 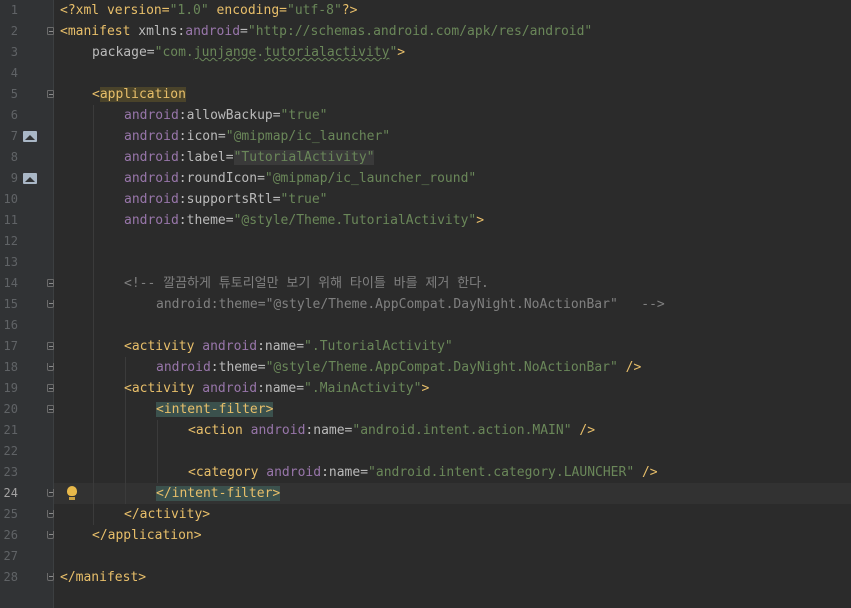 I want to click on line-number: 18, so click(x=10, y=367).